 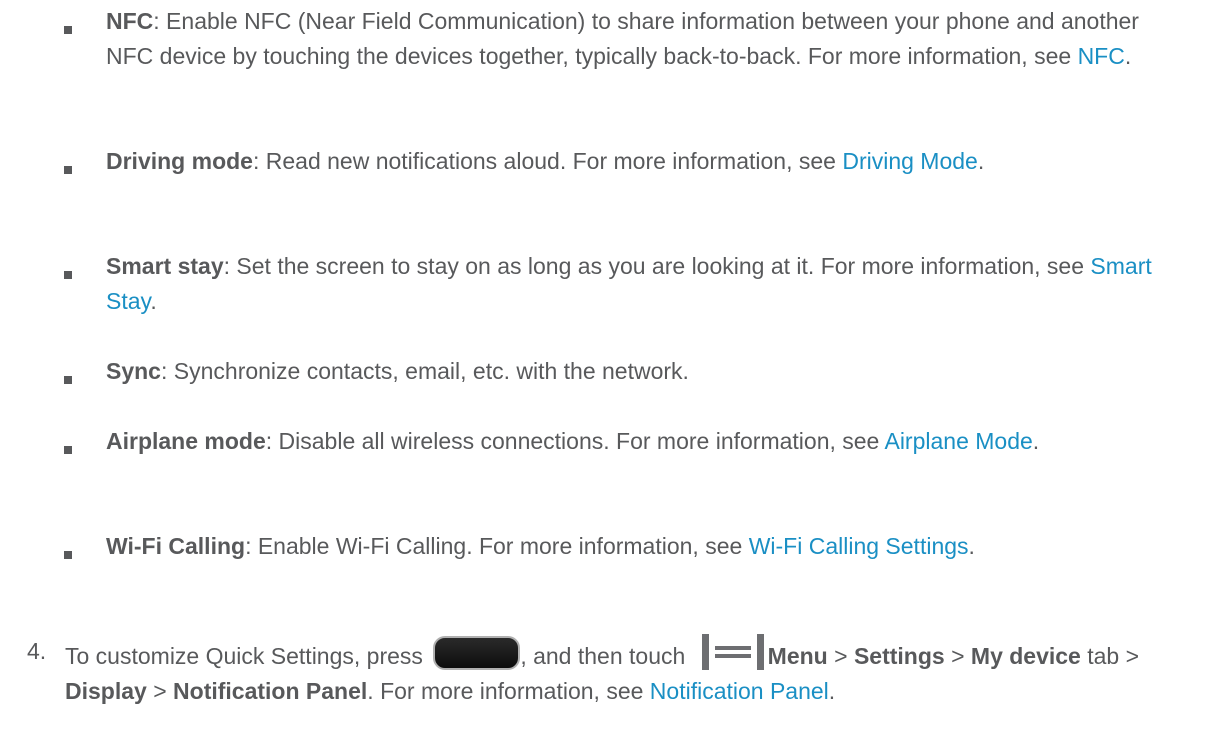 I want to click on bullet-term: NFC, so click(x=130, y=21).